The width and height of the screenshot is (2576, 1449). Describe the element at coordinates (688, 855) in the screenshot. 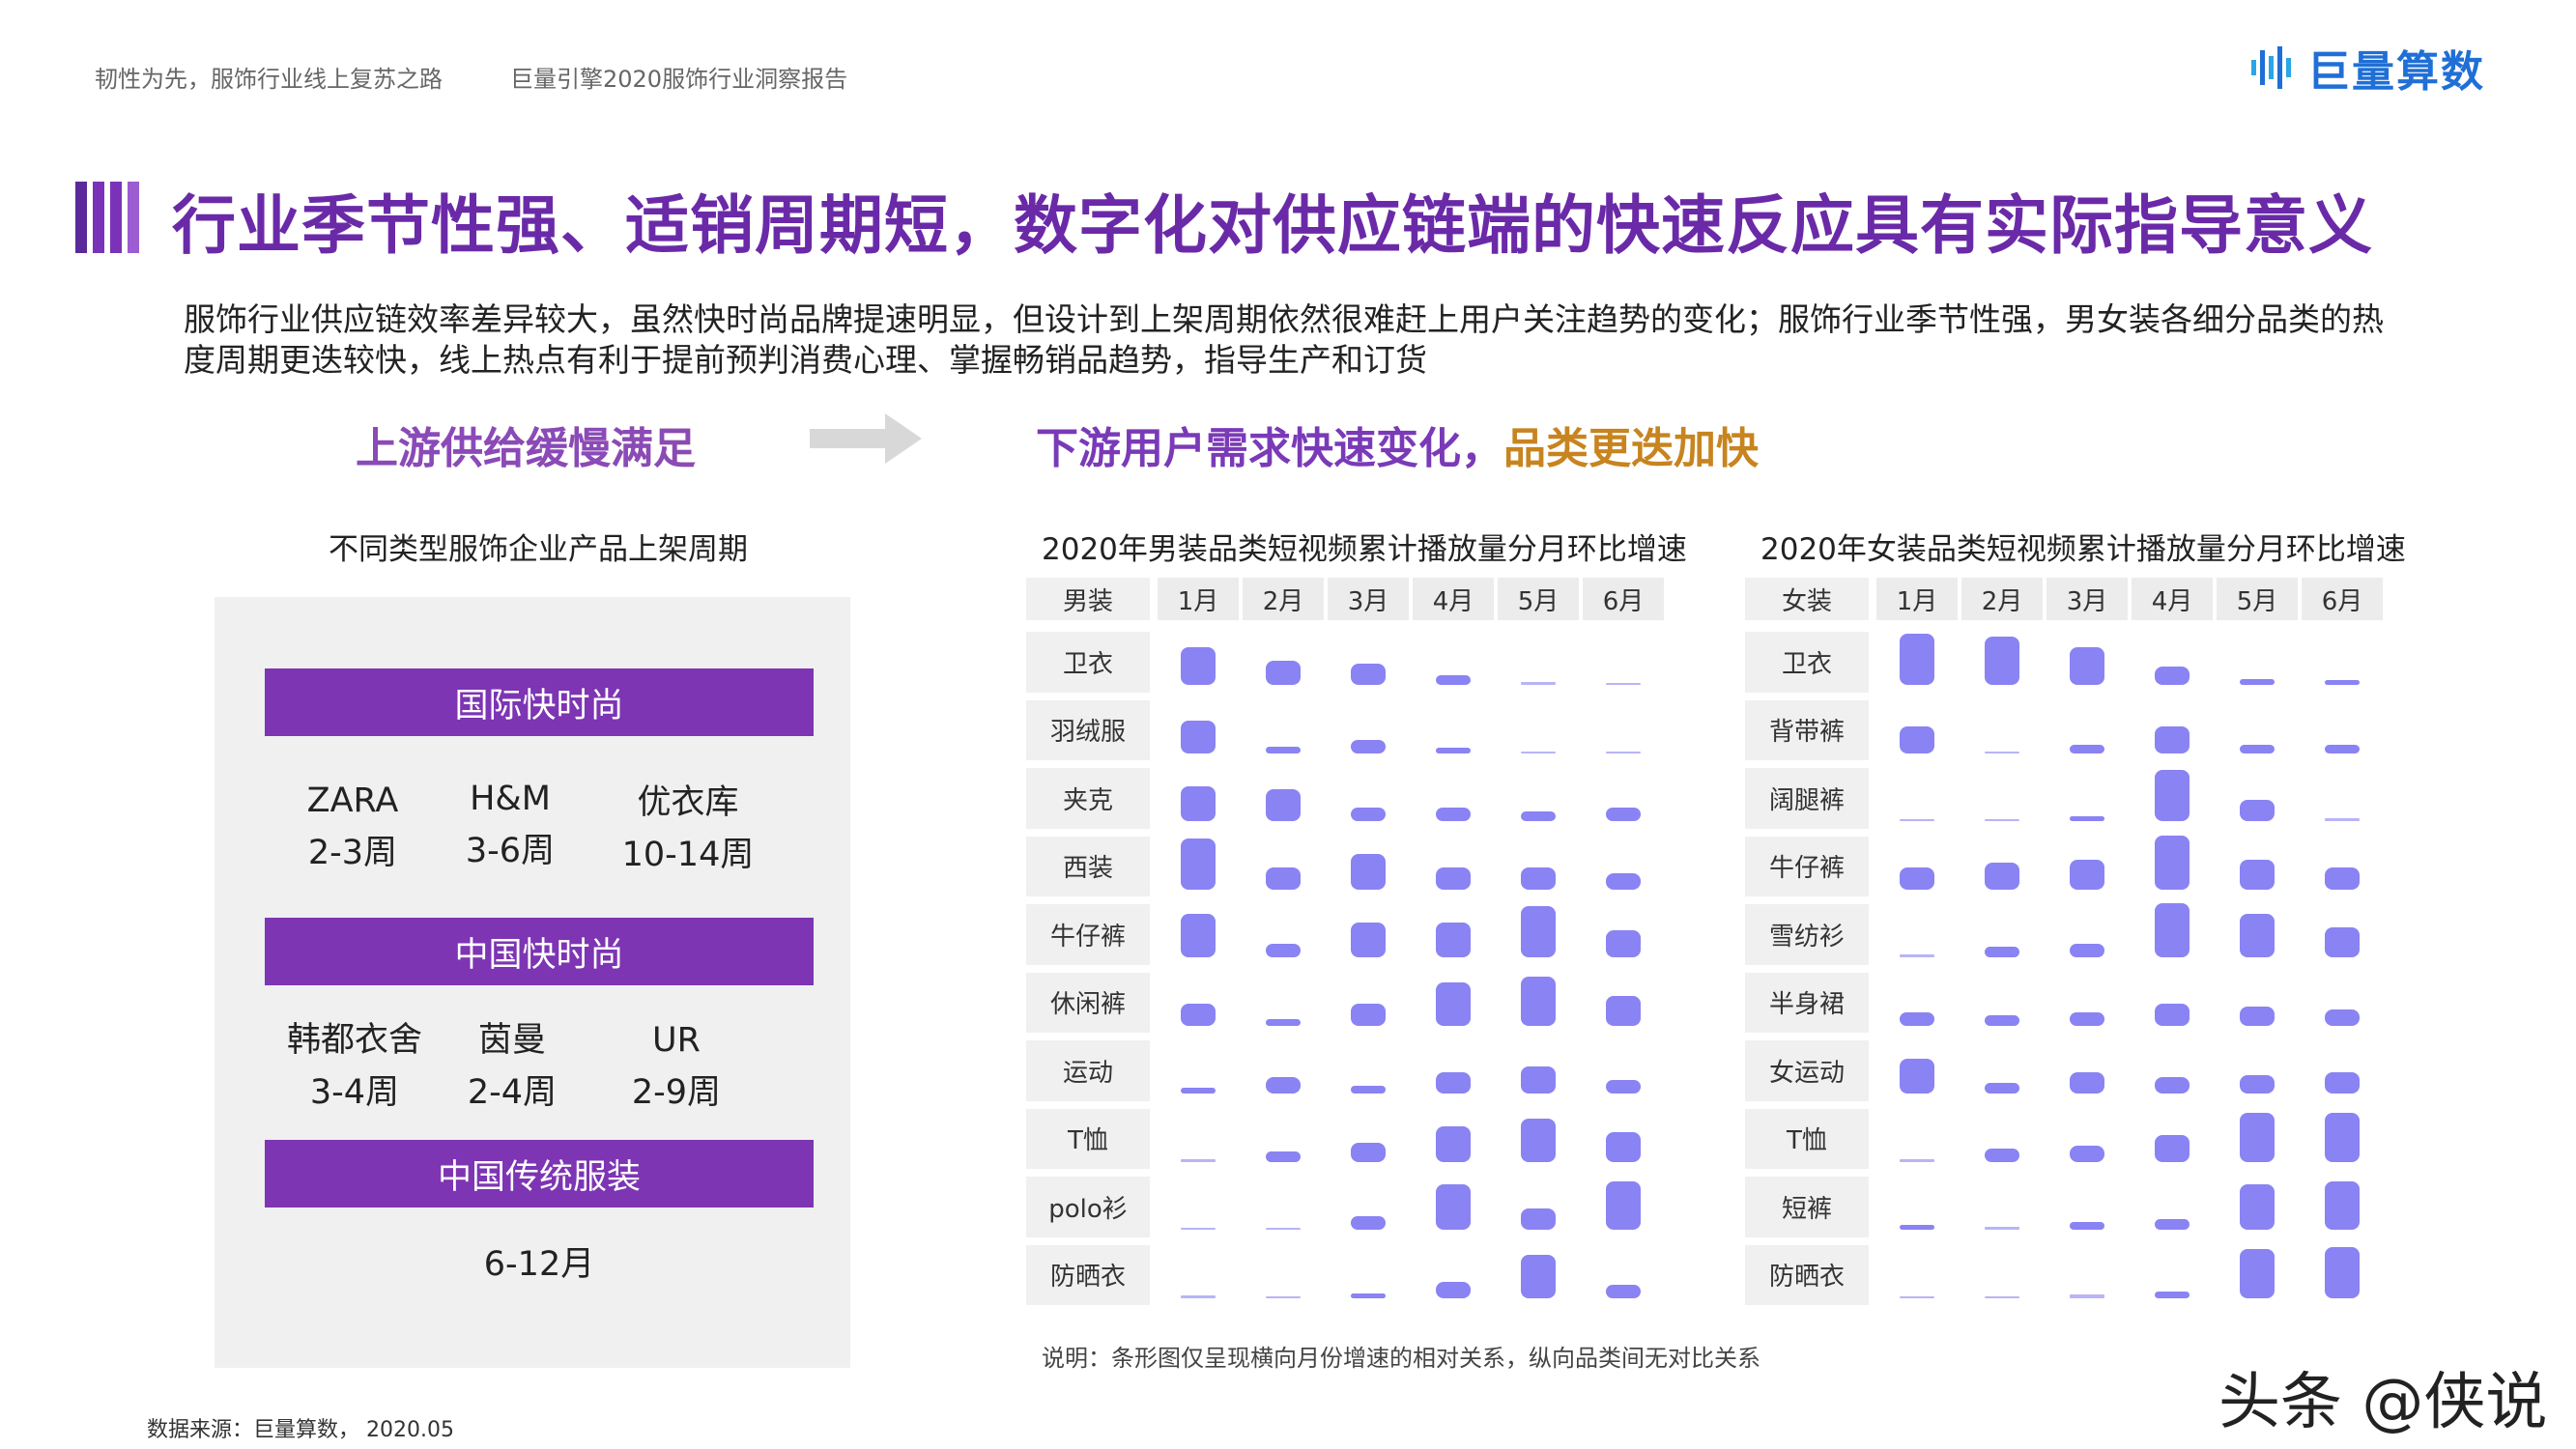

I see `brand-period: 10-14周` at that location.